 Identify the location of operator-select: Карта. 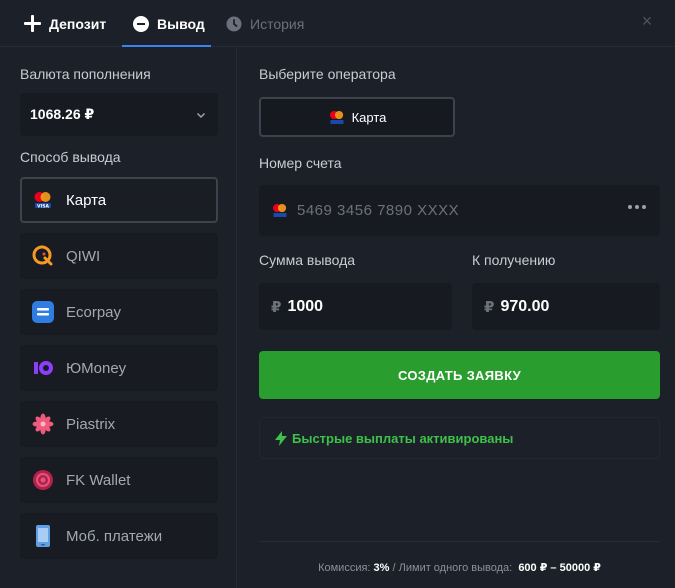
(357, 117).